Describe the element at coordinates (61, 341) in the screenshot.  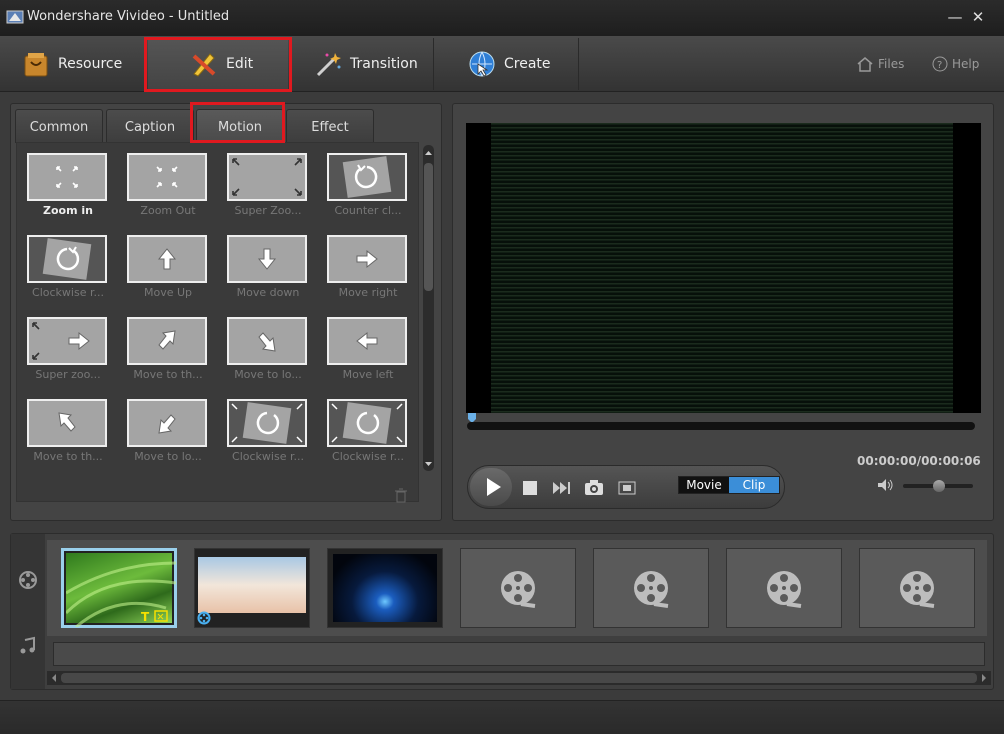
I see `zoom-arrow-right-icon` at that location.